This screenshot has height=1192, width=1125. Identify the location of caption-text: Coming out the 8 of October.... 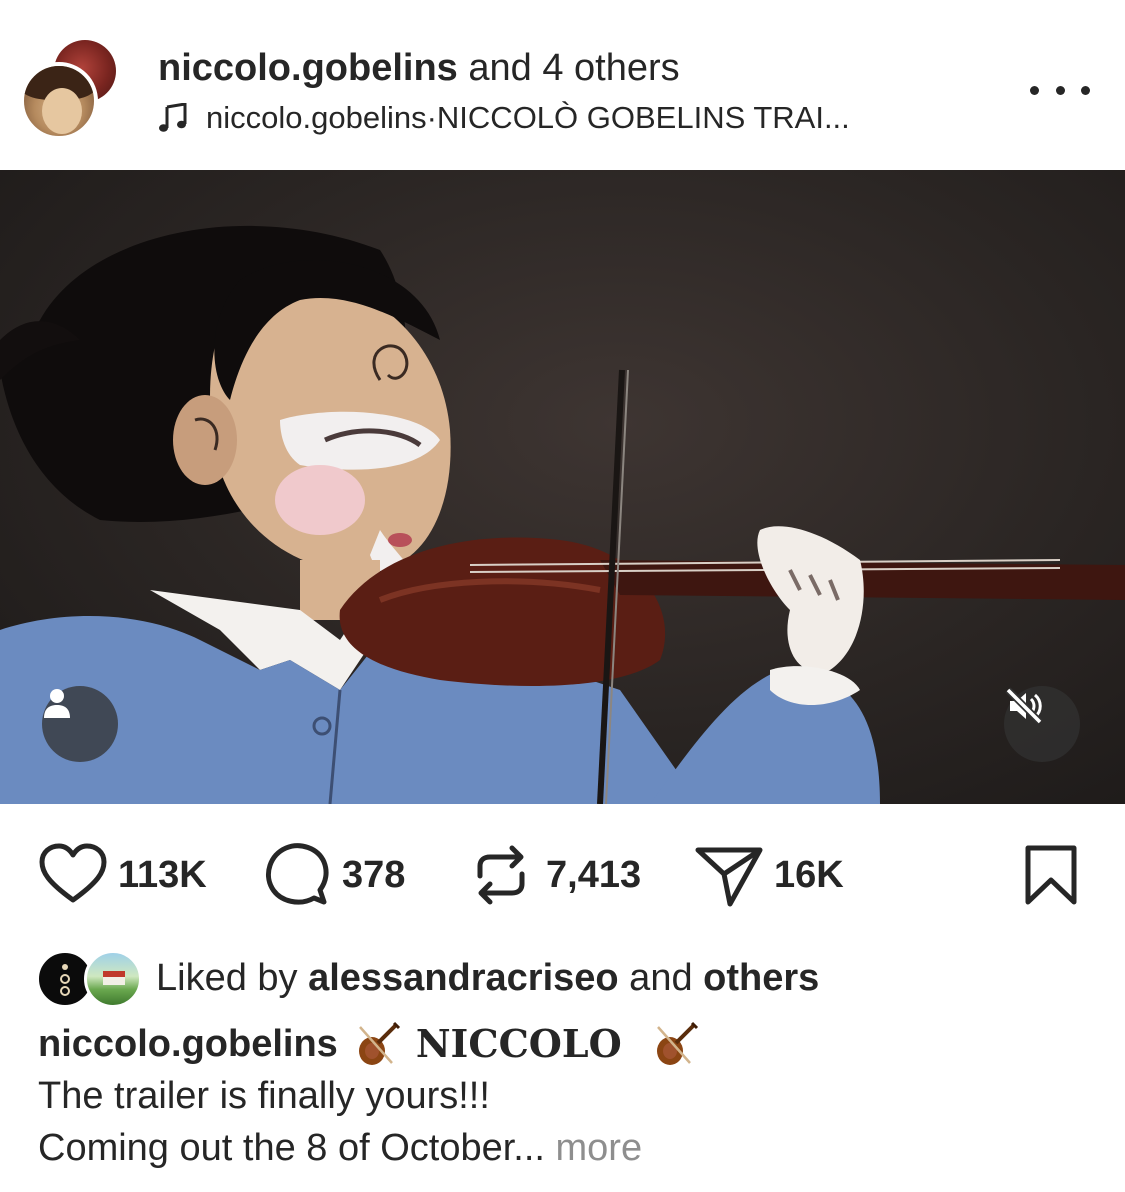
(291, 1148).